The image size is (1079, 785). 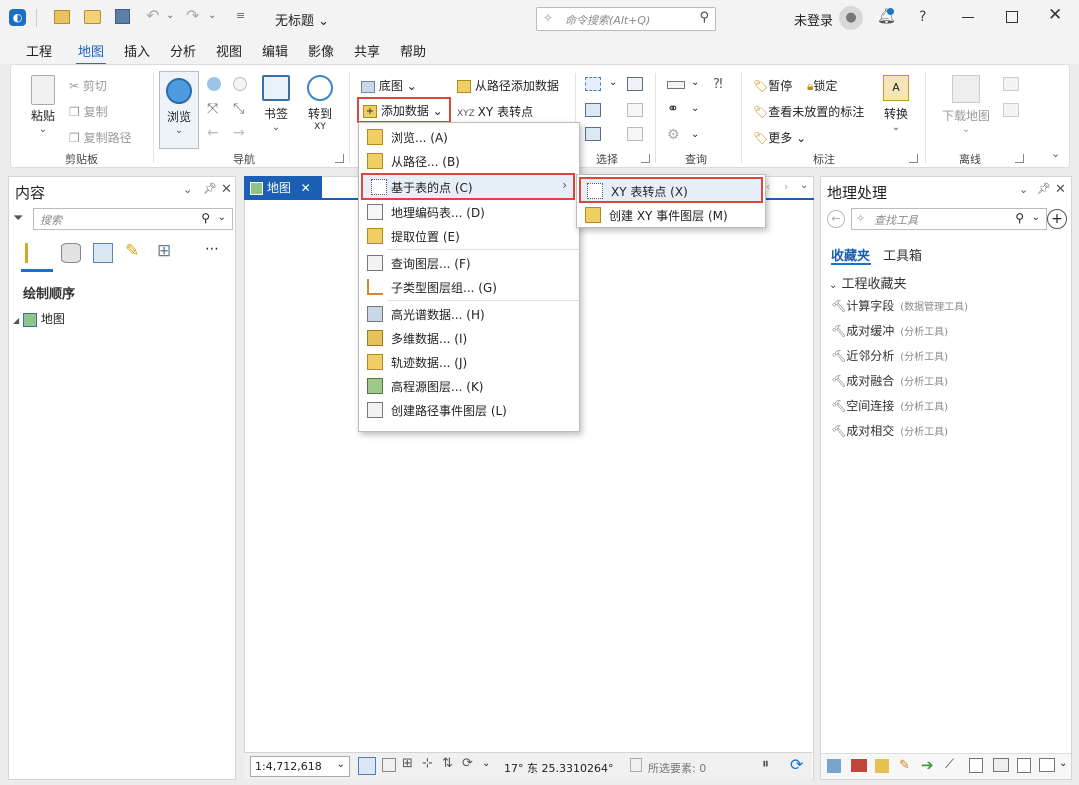 I want to click on print-icon, so click(x=1001, y=765).